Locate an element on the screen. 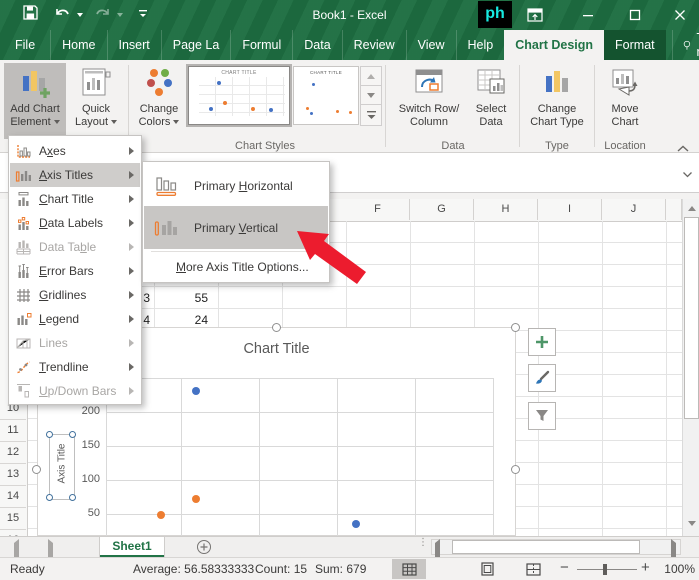  menu-item-label: Axes is located at coordinates (52, 151).